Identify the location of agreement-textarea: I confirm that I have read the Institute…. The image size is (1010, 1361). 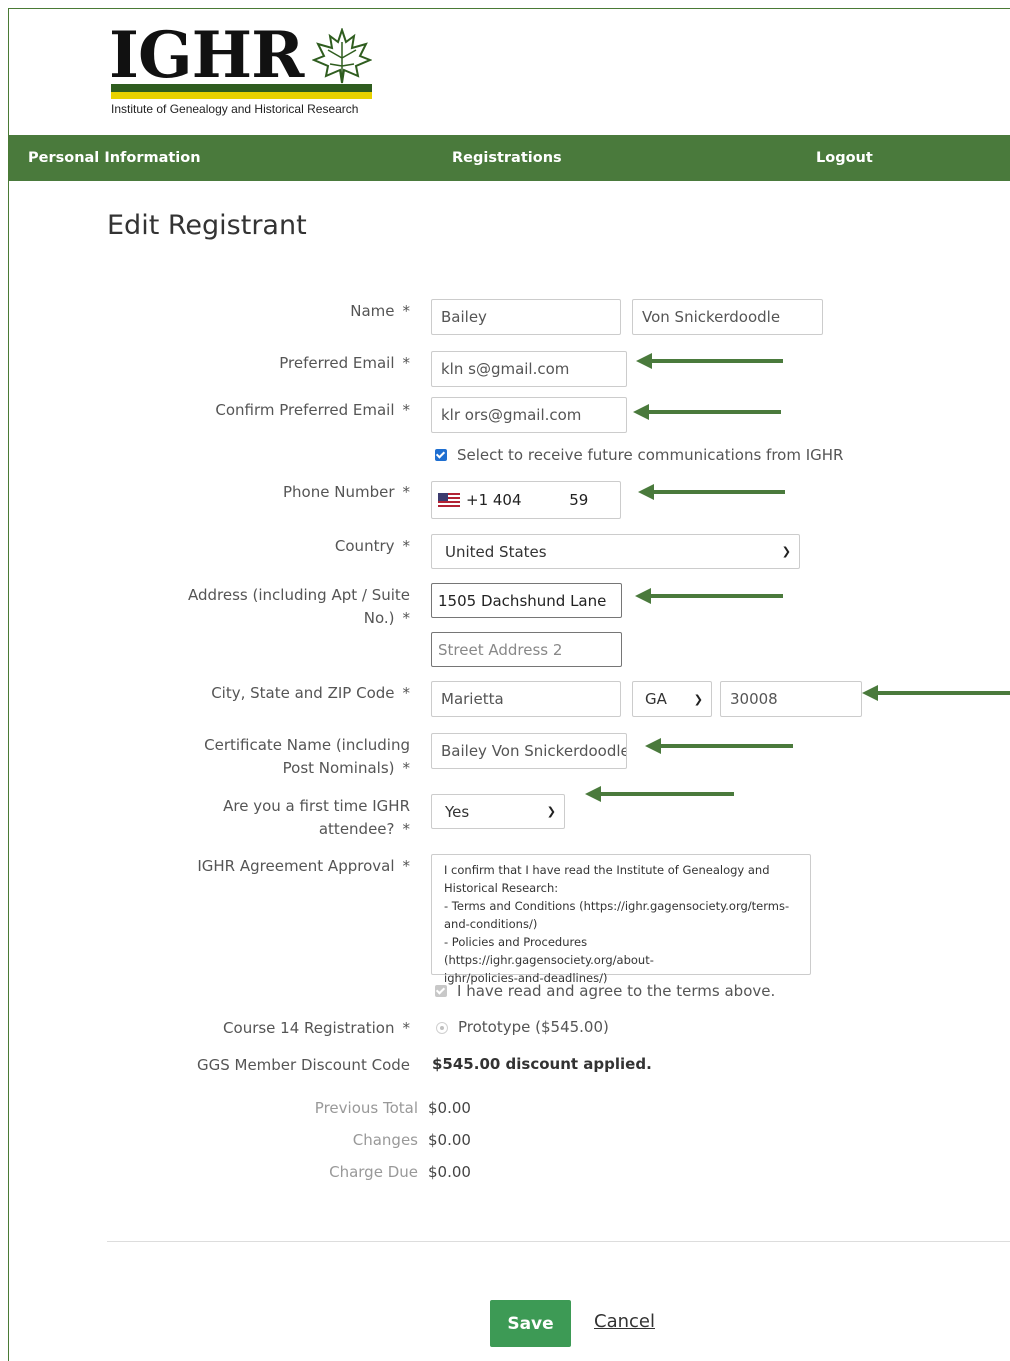
(621, 919).